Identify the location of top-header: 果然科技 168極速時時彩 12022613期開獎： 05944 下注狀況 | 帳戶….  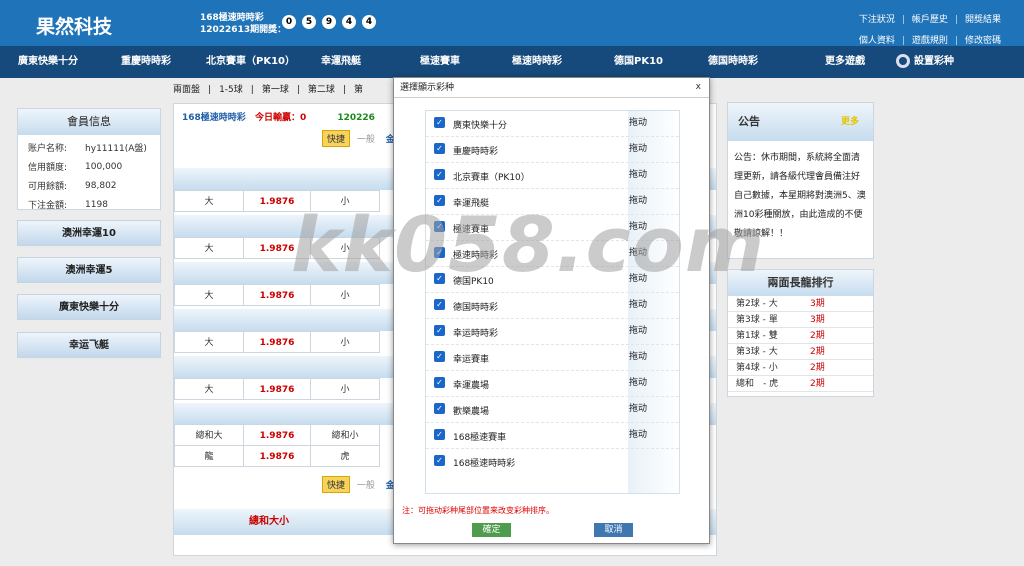
(512, 23).